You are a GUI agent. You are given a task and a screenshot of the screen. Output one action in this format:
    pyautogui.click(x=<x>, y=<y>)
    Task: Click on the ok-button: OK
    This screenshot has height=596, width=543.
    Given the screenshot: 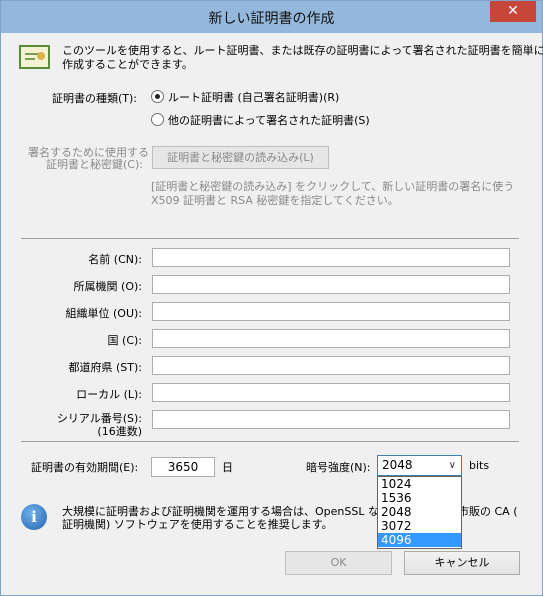 What is the action you would take?
    pyautogui.click(x=338, y=563)
    